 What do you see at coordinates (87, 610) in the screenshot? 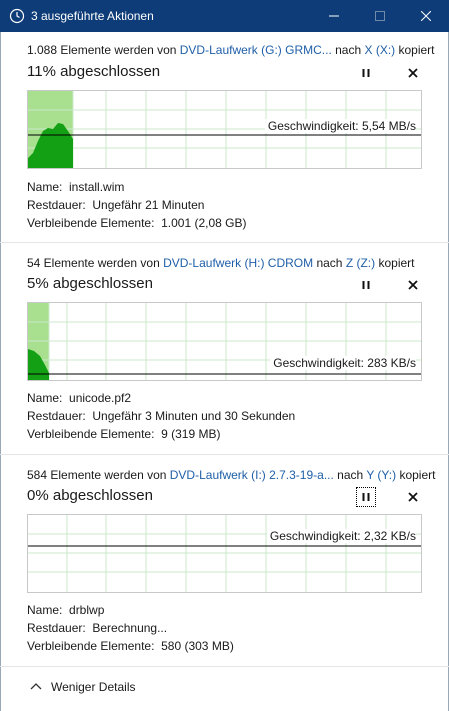
I see `name-value: drblwp` at bounding box center [87, 610].